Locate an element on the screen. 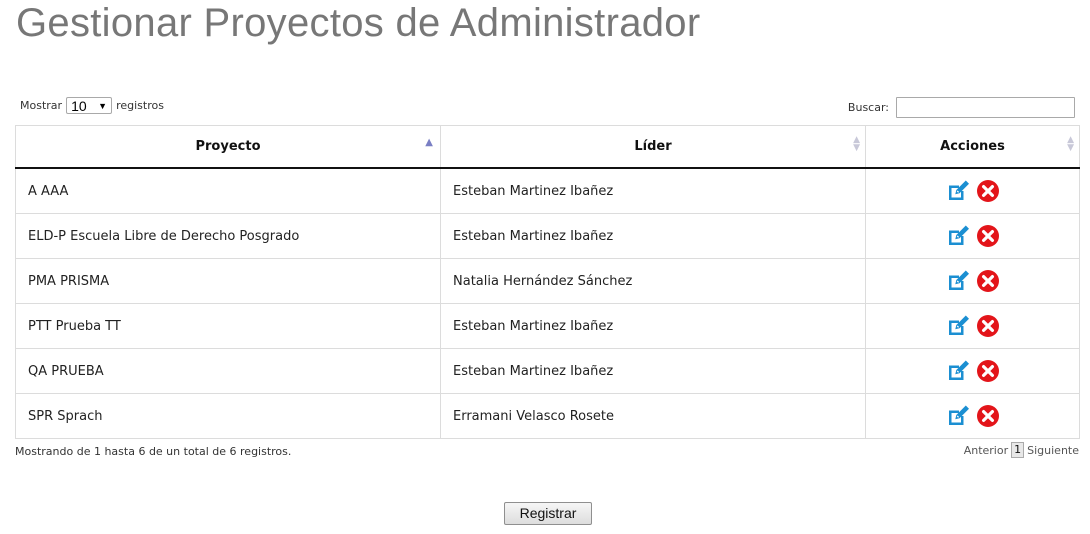 The image size is (1090, 534). cell-proyecto: ELD-P Escuela Libre de Derecho Posgrado is located at coordinates (228, 236).